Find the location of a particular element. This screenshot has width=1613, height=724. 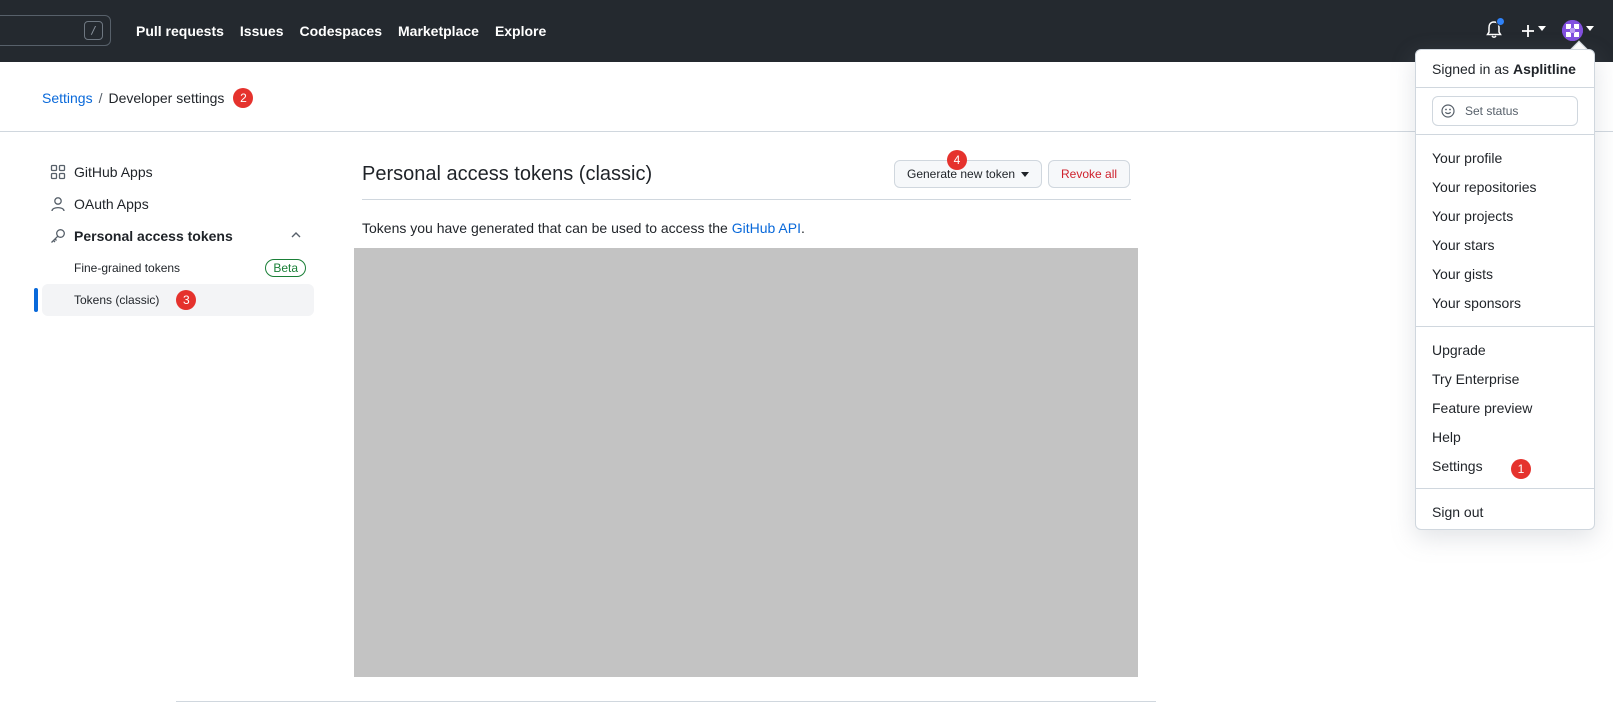

avatar-pattern-icon is located at coordinates (1572, 30).